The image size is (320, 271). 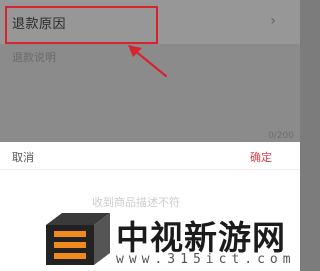 I want to click on chevron-right-icon: ›, so click(x=273, y=21).